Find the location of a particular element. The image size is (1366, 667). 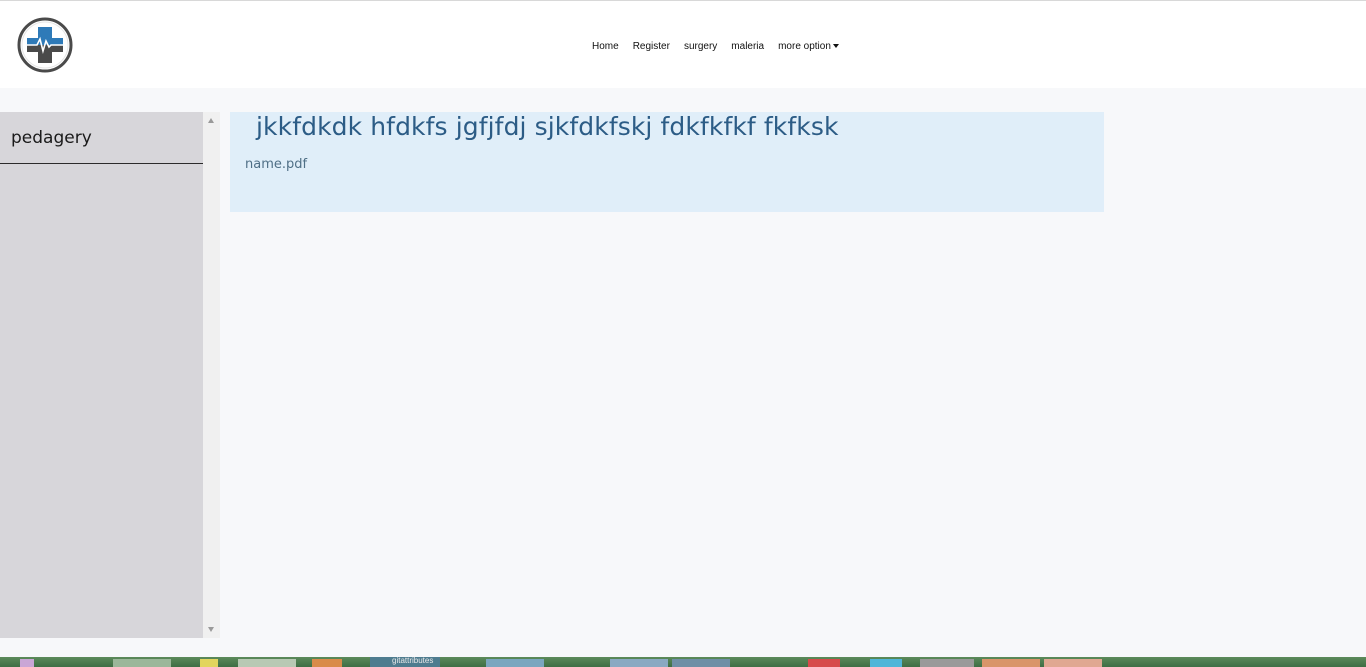

sidebar-item-label: pedagery is located at coordinates (51, 137).